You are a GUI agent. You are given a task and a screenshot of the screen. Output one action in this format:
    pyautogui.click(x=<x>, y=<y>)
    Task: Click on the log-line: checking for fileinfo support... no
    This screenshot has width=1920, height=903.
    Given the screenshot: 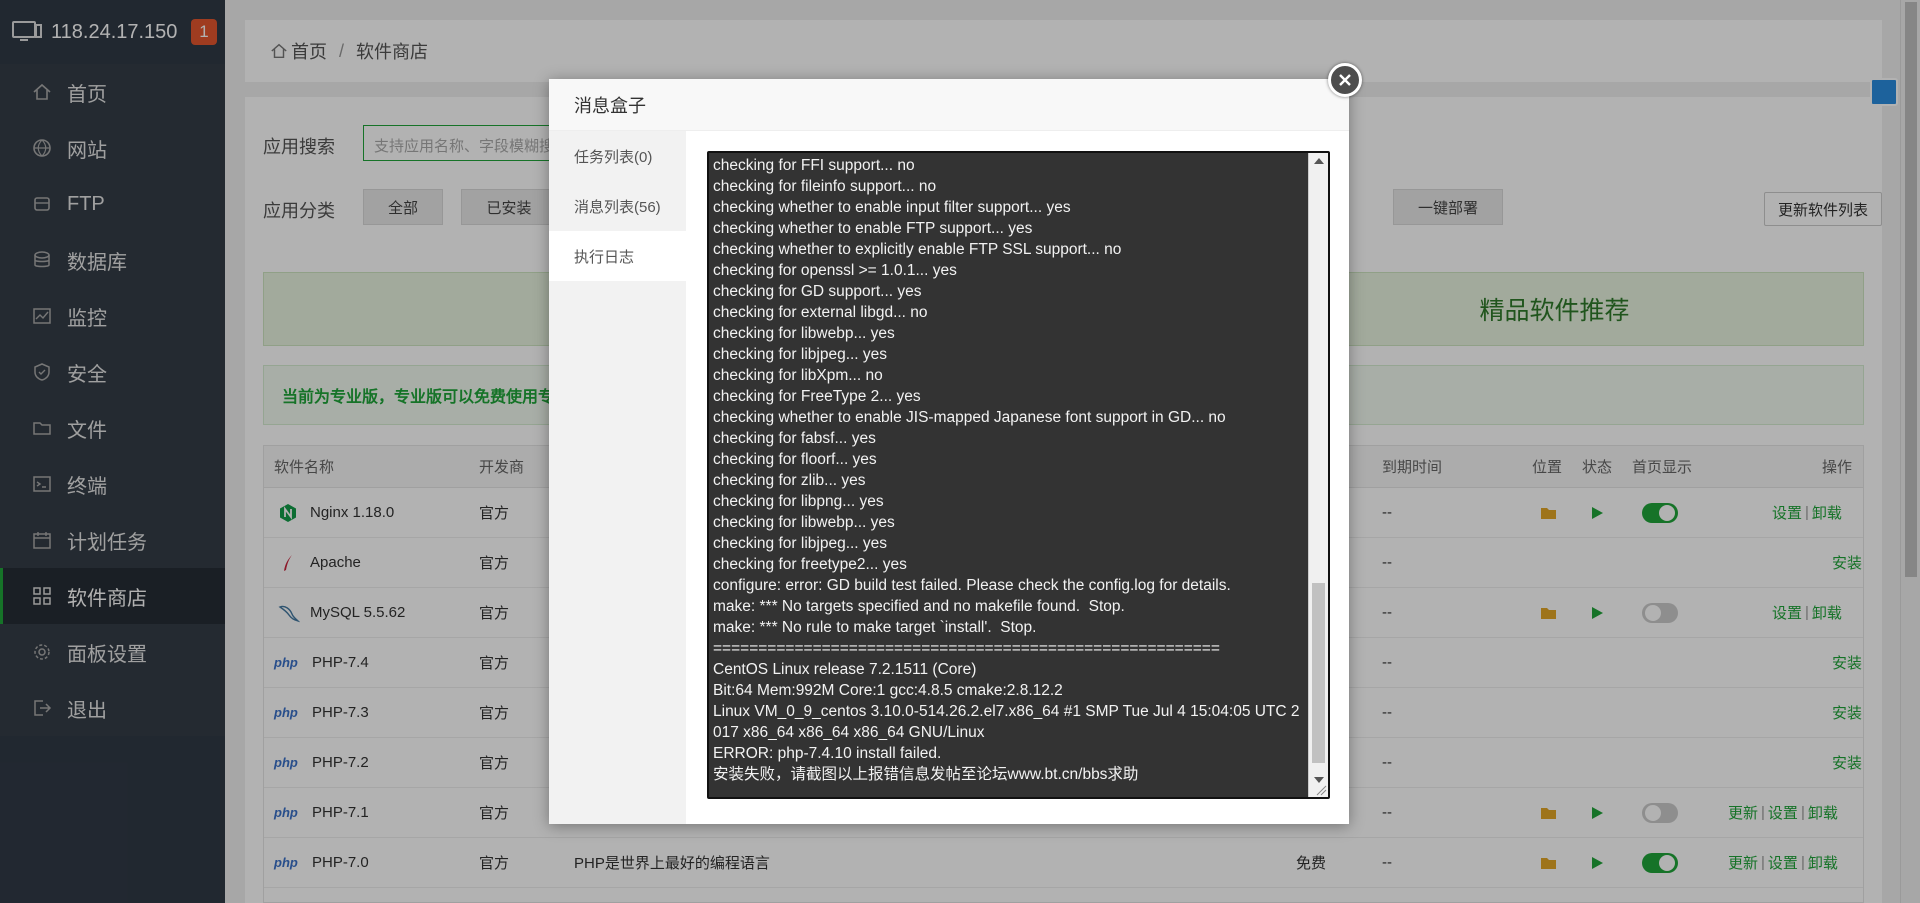 What is the action you would take?
    pyautogui.click(x=825, y=186)
    